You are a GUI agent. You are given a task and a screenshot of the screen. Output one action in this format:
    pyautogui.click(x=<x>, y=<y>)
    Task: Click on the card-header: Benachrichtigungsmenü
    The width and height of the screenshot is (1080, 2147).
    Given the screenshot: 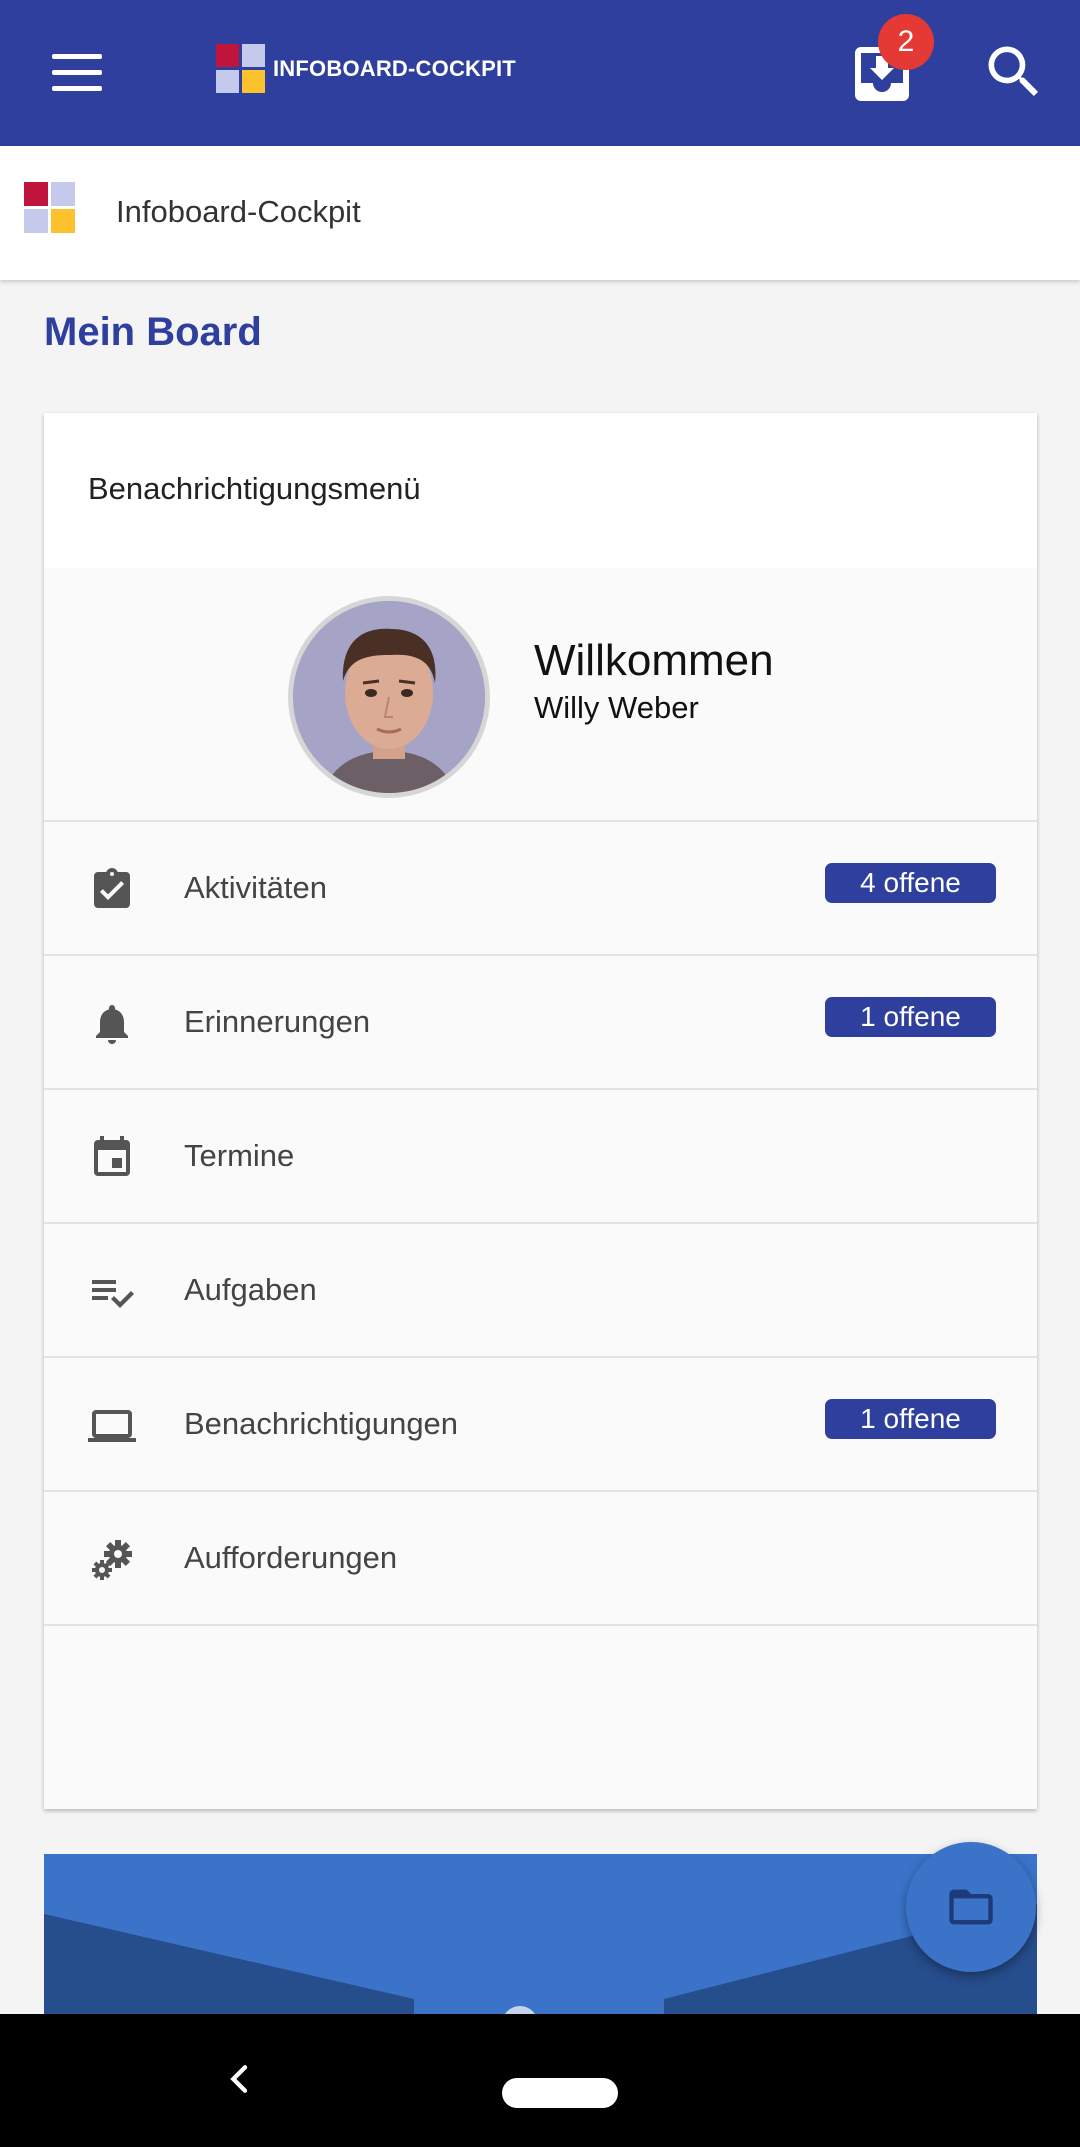 What is the action you would take?
    pyautogui.click(x=540, y=490)
    